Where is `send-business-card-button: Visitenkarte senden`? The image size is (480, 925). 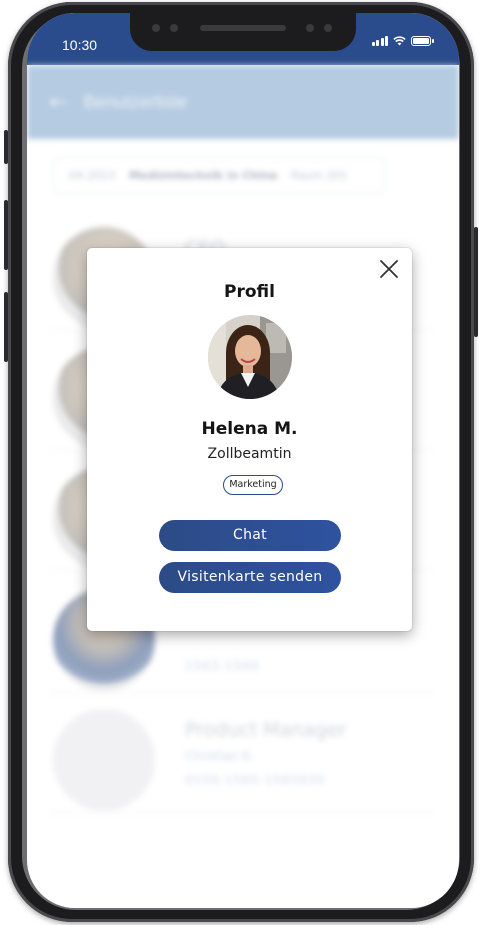 send-business-card-button: Visitenkarte senden is located at coordinates (250, 577).